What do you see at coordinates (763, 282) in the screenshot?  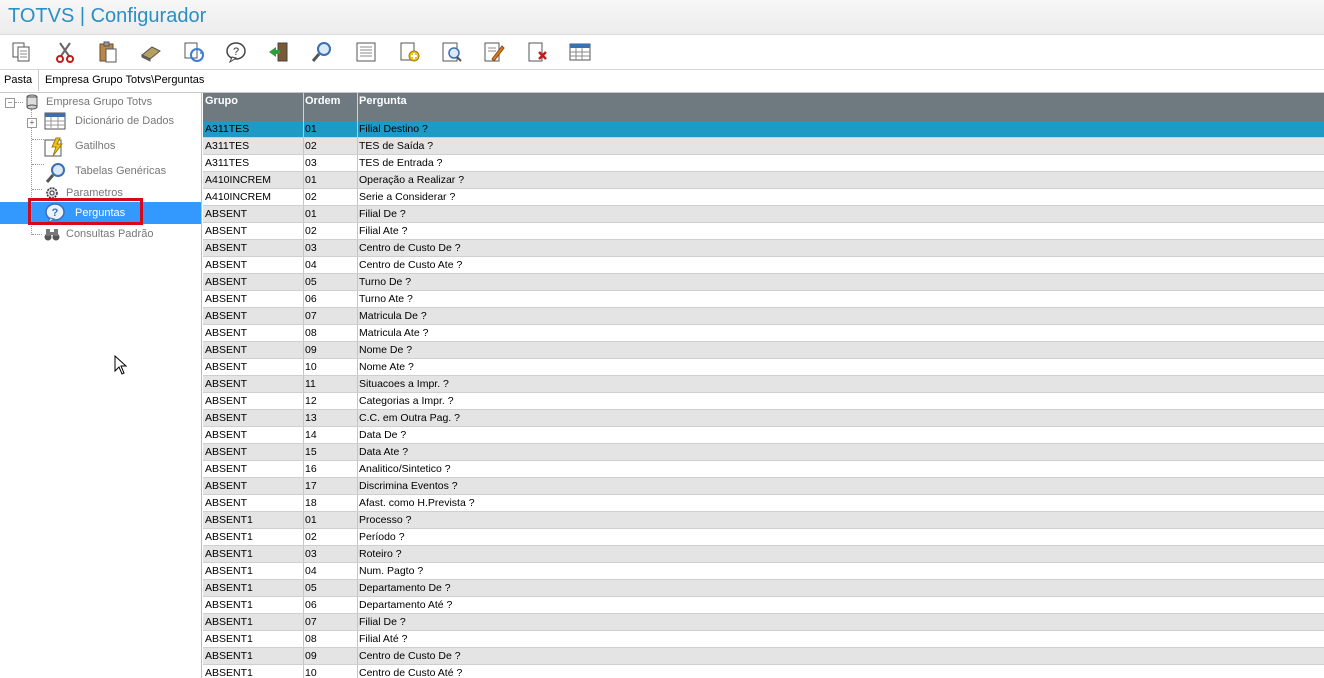 I see `table-row: ABSENT 05 Turno De ?` at bounding box center [763, 282].